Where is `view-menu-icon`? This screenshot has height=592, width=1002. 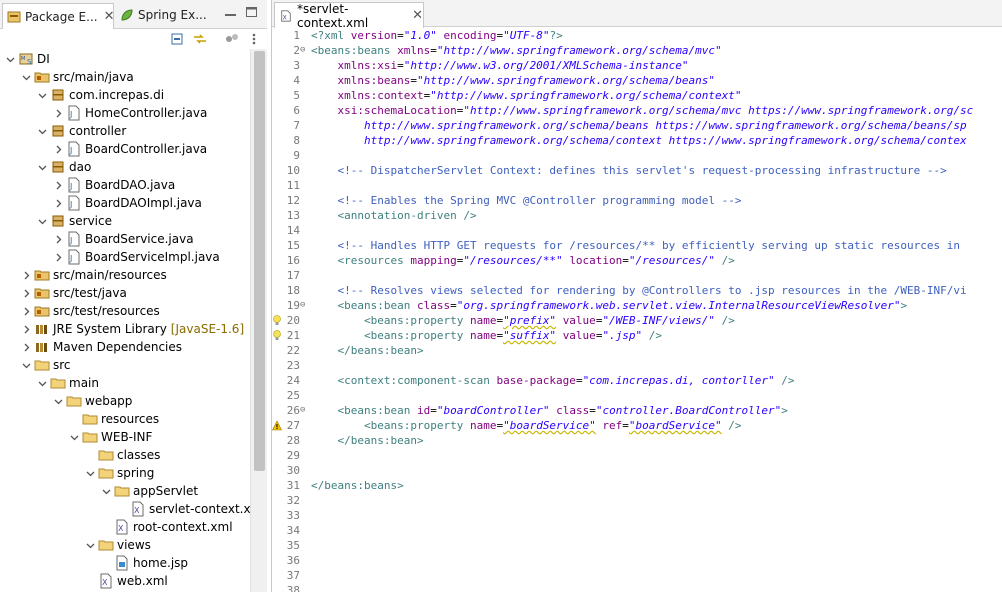 view-menu-icon is located at coordinates (254, 39).